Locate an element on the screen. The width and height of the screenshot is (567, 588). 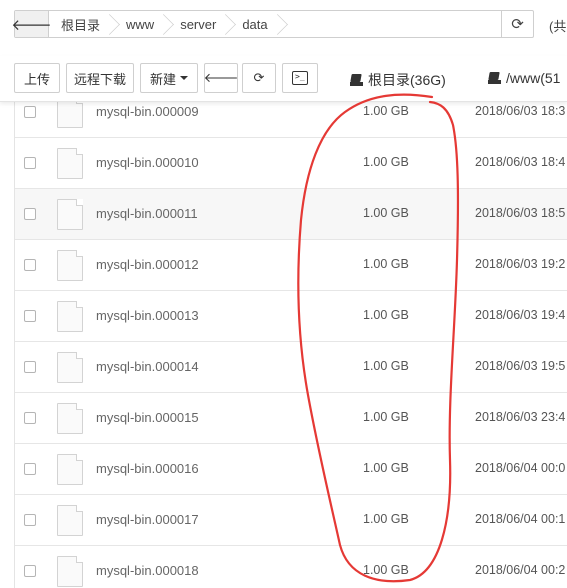
remote-download-button: 远程下载 is located at coordinates (100, 78).